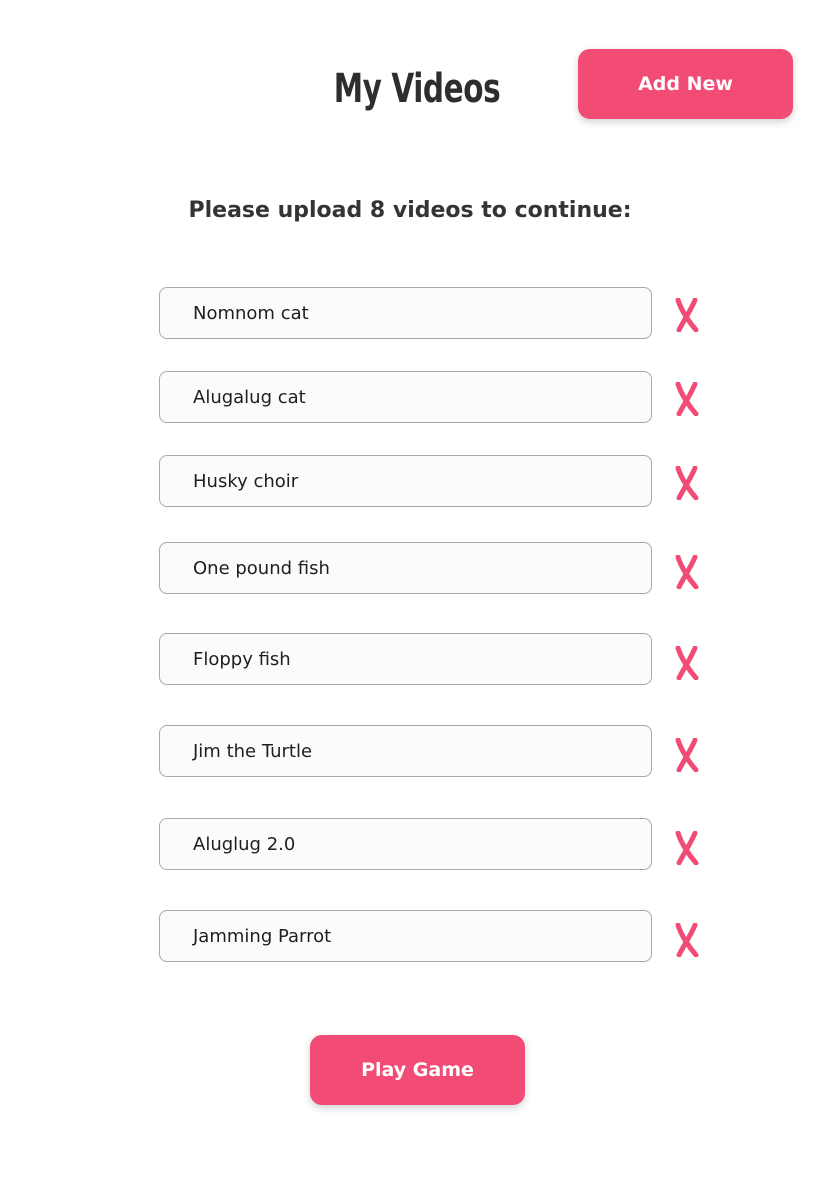 This screenshot has height=1194, width=834. Describe the element at coordinates (410, 210) in the screenshot. I see `upload-instruction: Please upload 8 videos to continue:` at that location.